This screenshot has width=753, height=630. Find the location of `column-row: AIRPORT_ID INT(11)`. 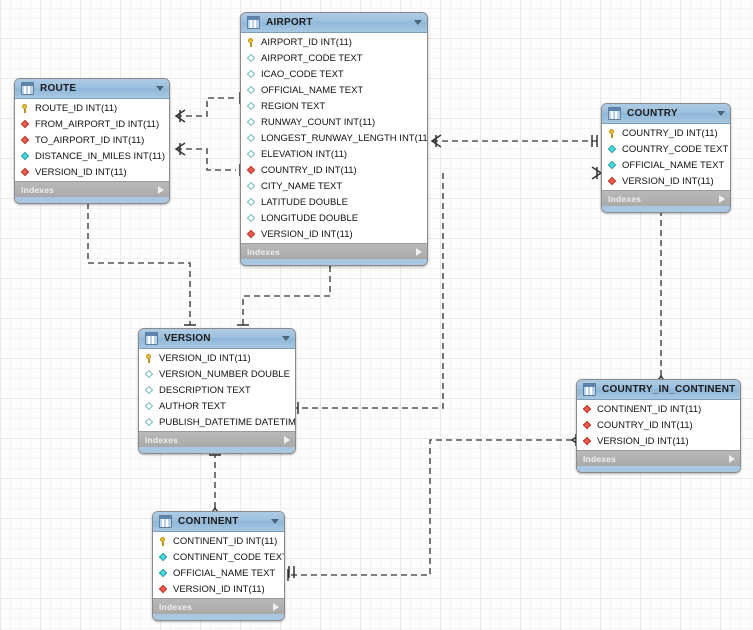

column-row: AIRPORT_ID INT(11) is located at coordinates (334, 42).